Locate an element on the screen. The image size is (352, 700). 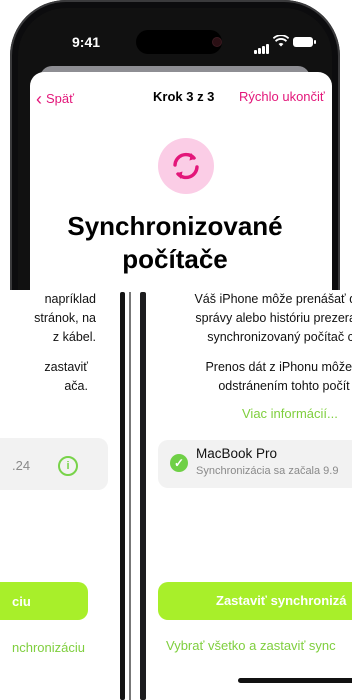
wifi-icon is located at coordinates (281, 41).